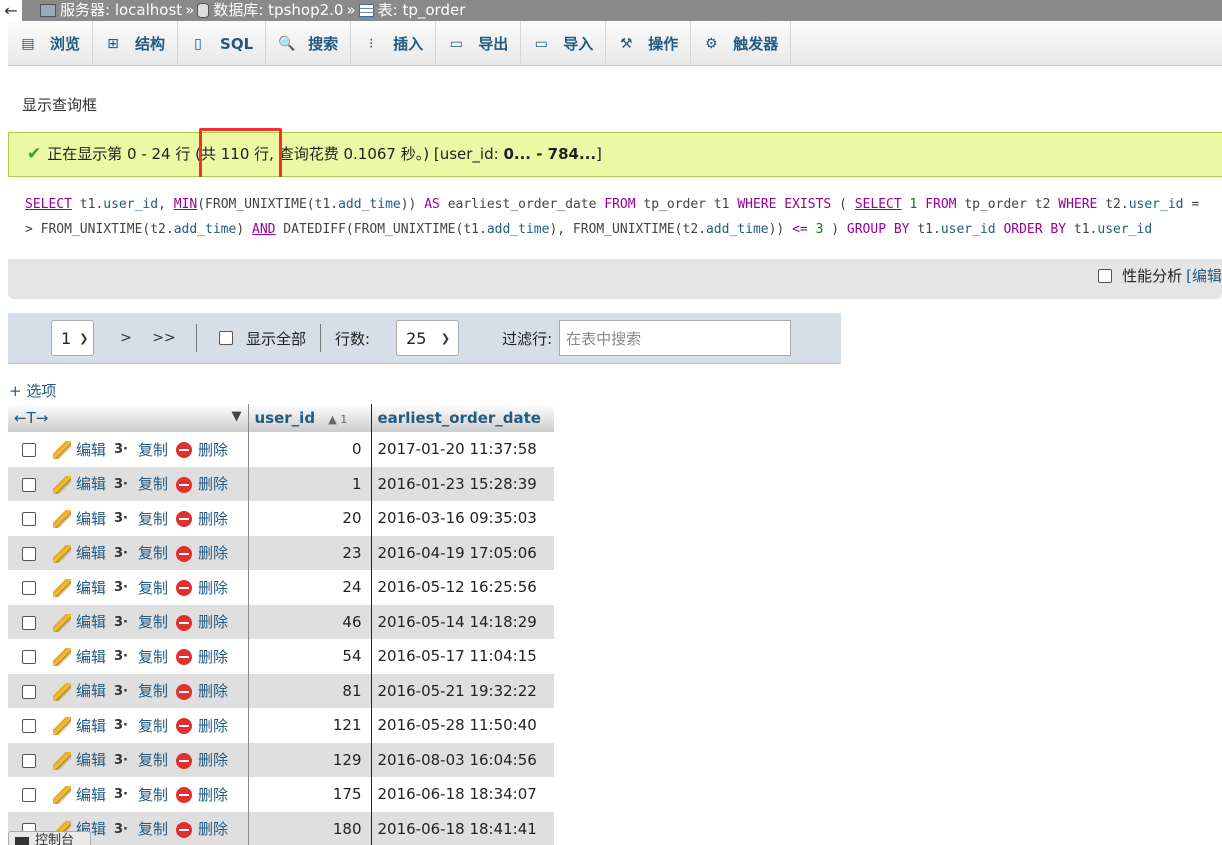 This screenshot has width=1222, height=845. What do you see at coordinates (462, 725) in the screenshot?
I see `cell-earliest-order-date: 2016-05-28 11:50:40` at bounding box center [462, 725].